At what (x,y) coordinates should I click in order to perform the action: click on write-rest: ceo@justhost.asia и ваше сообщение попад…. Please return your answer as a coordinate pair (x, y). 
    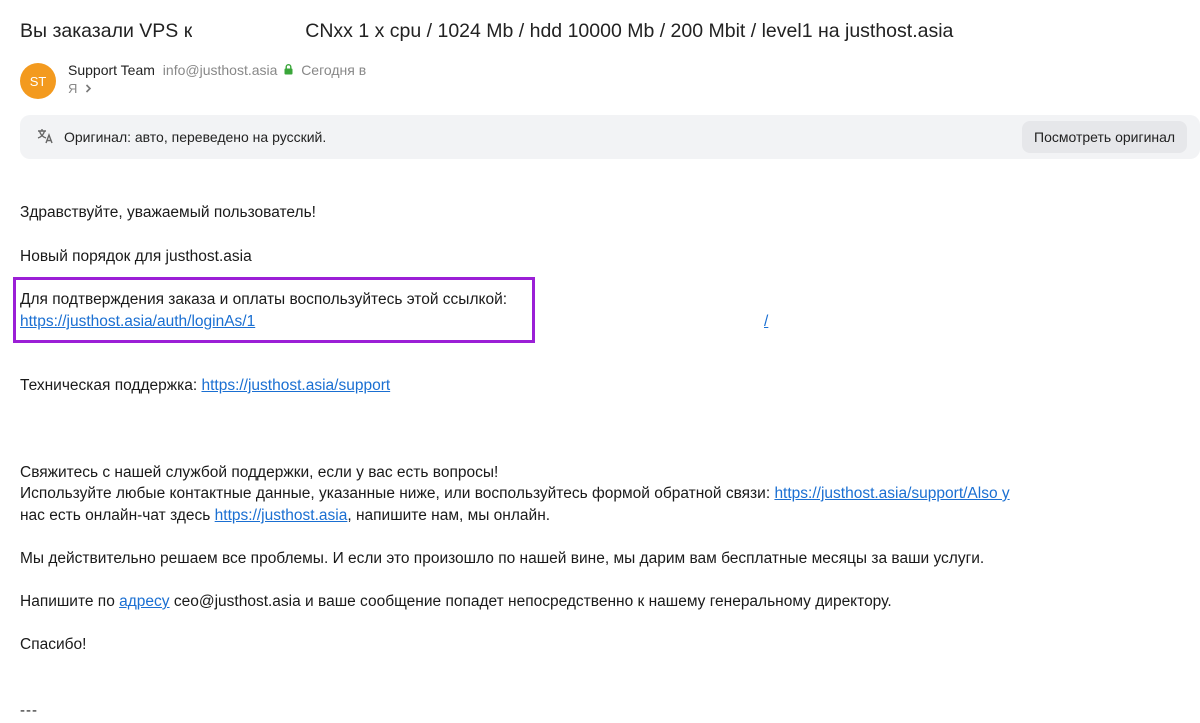
    Looking at the image, I should click on (532, 601).